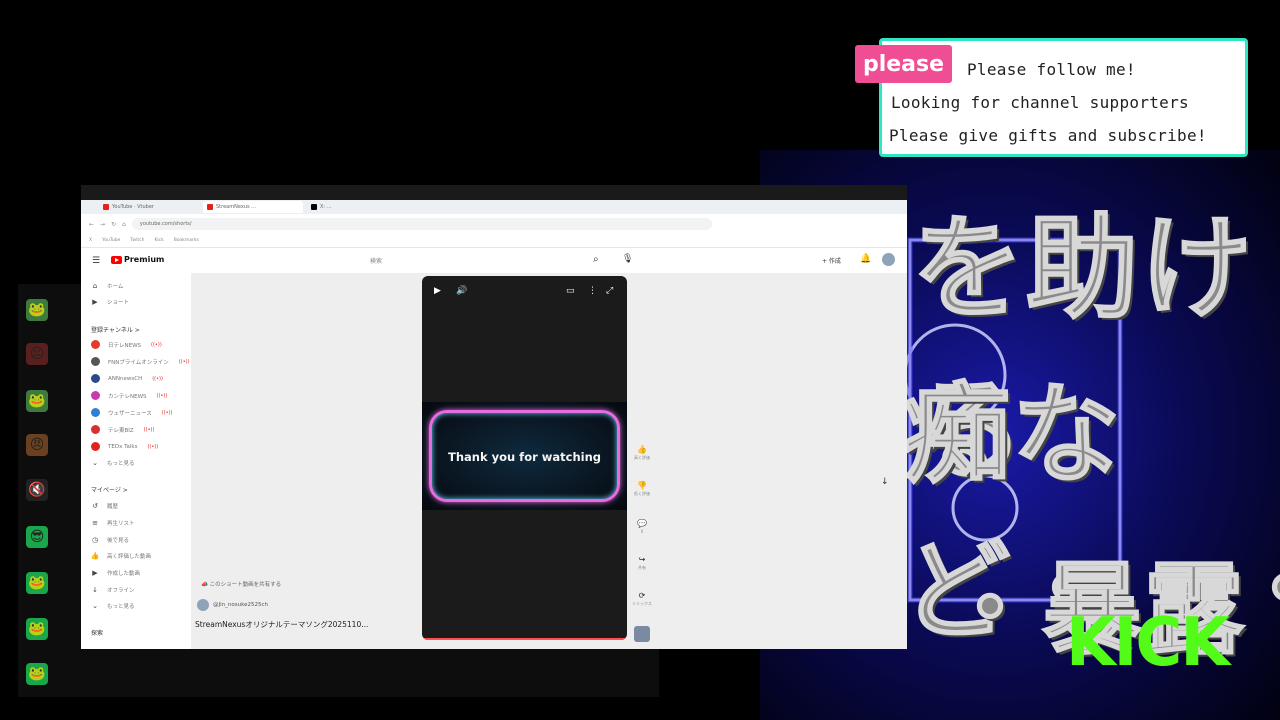 The height and width of the screenshot is (720, 1280). I want to click on sidebar-item-channel: FNNプライムオンライン ((•)), so click(140, 361).